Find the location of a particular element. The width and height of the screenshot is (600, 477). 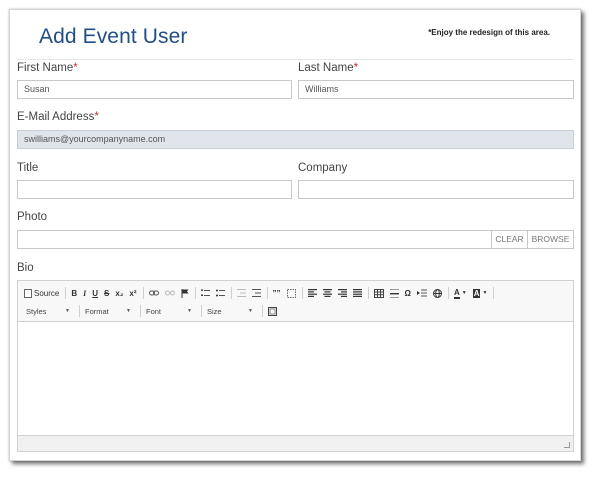

photo-path-input is located at coordinates (254, 239).